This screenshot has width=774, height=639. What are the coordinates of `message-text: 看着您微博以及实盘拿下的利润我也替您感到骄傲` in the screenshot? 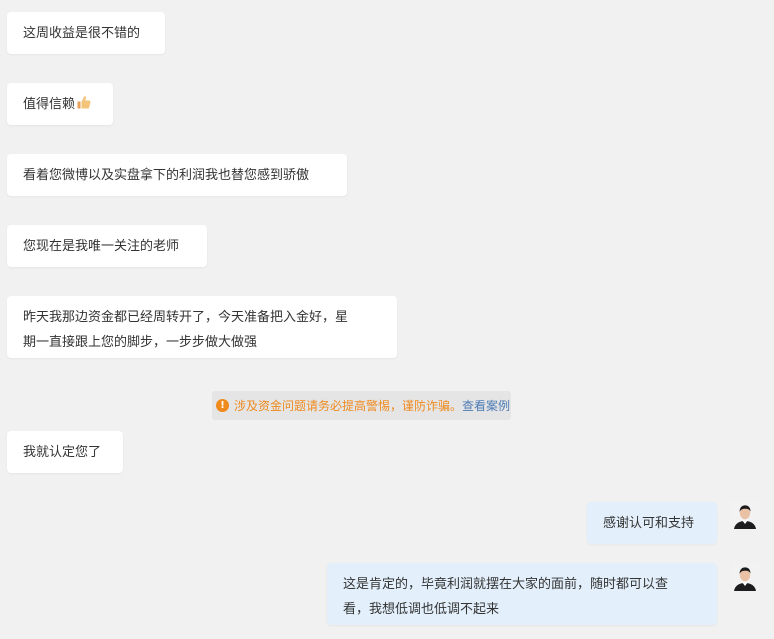 It's located at (166, 175).